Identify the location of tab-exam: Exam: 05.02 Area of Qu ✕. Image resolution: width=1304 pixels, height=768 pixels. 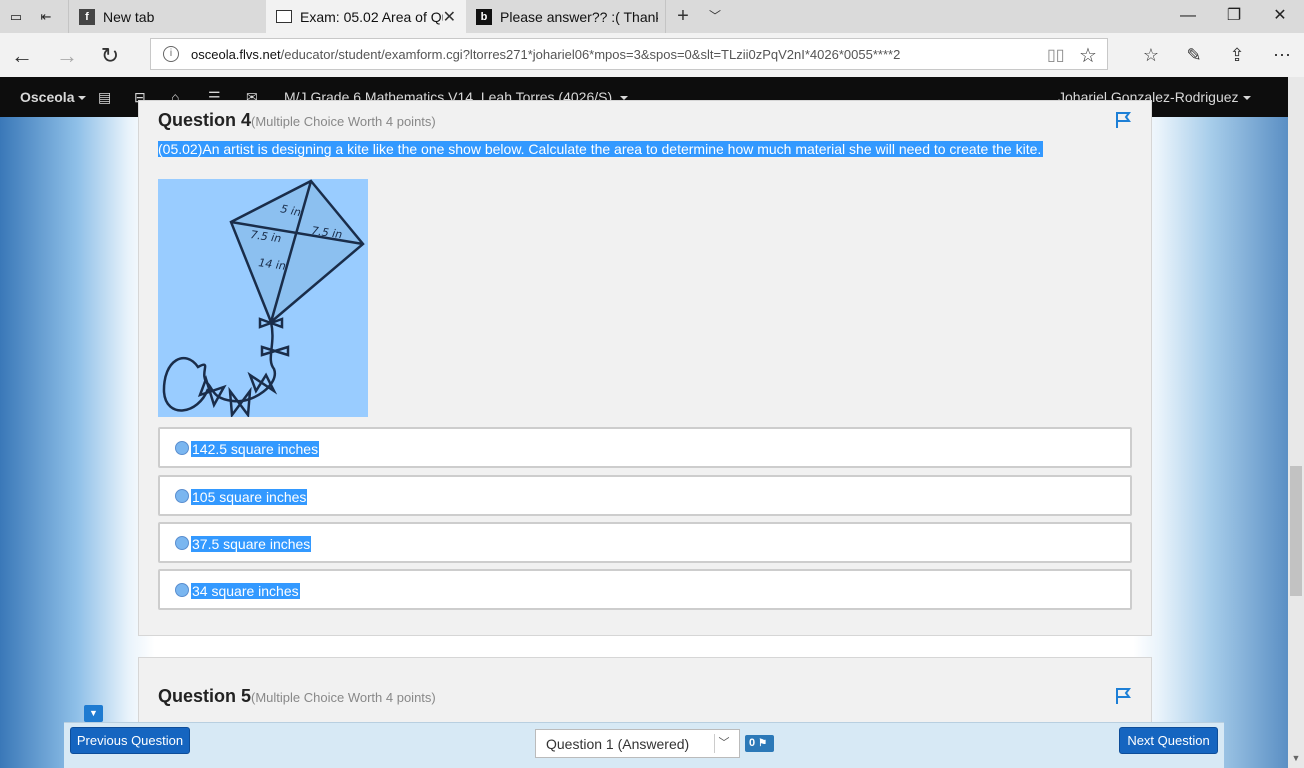
(366, 16).